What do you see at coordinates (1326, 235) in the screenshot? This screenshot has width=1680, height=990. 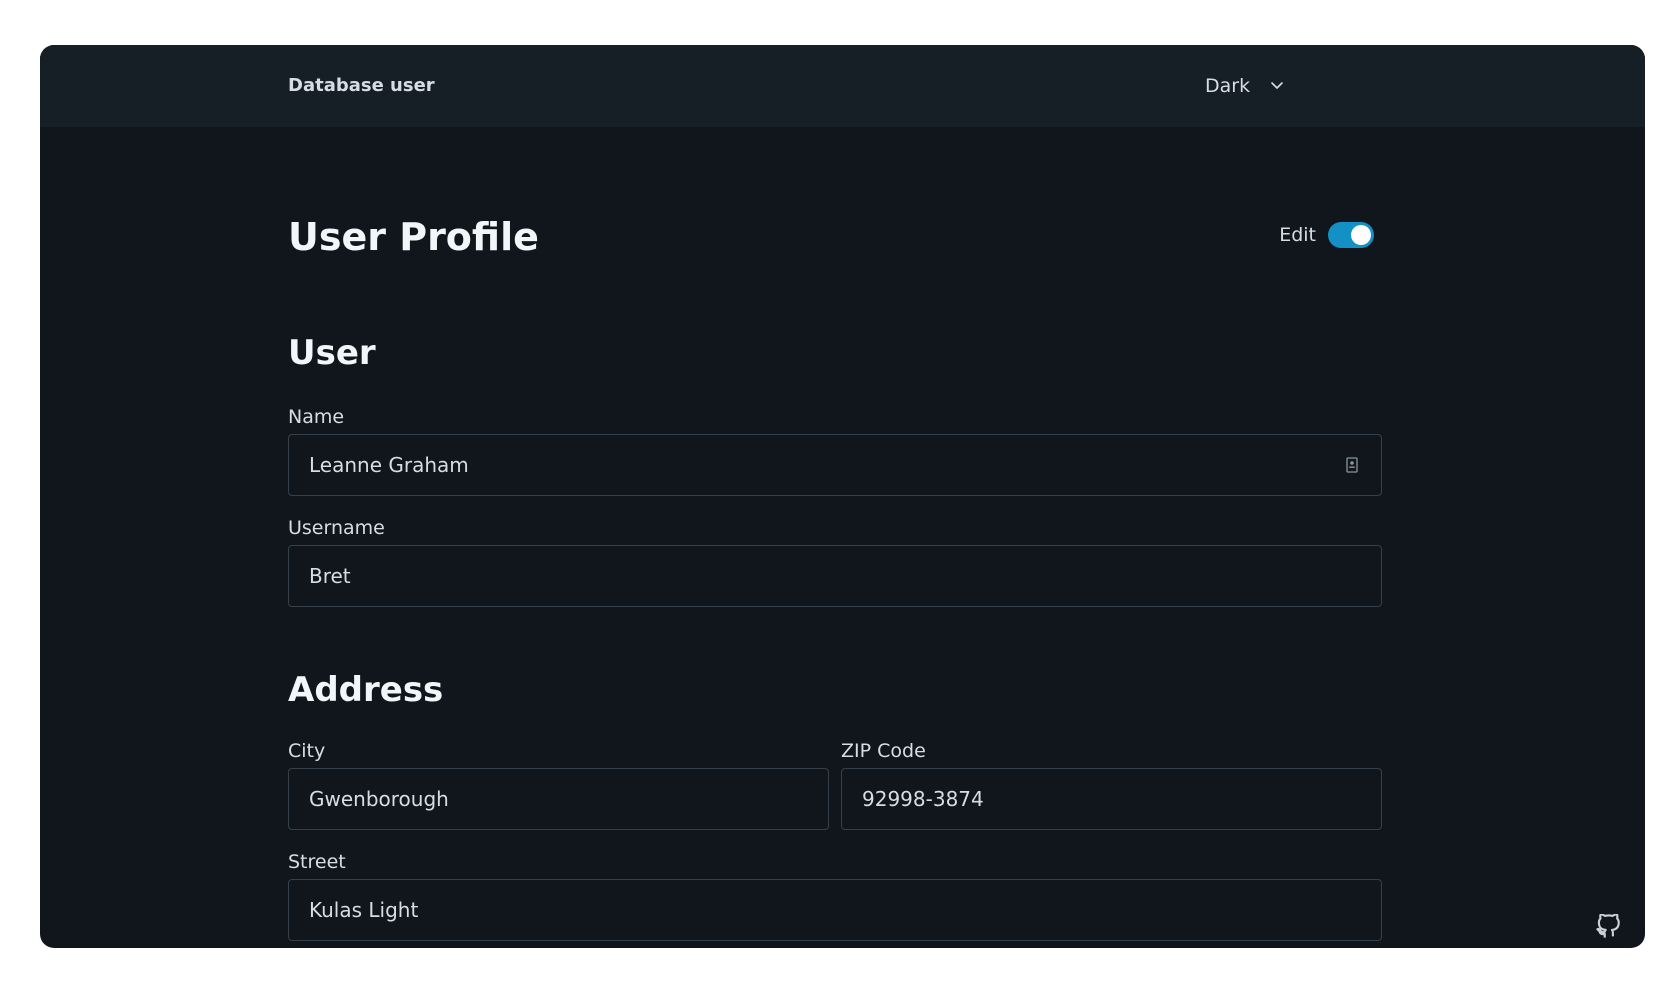 I see `edit-toggle-group: Edit` at bounding box center [1326, 235].